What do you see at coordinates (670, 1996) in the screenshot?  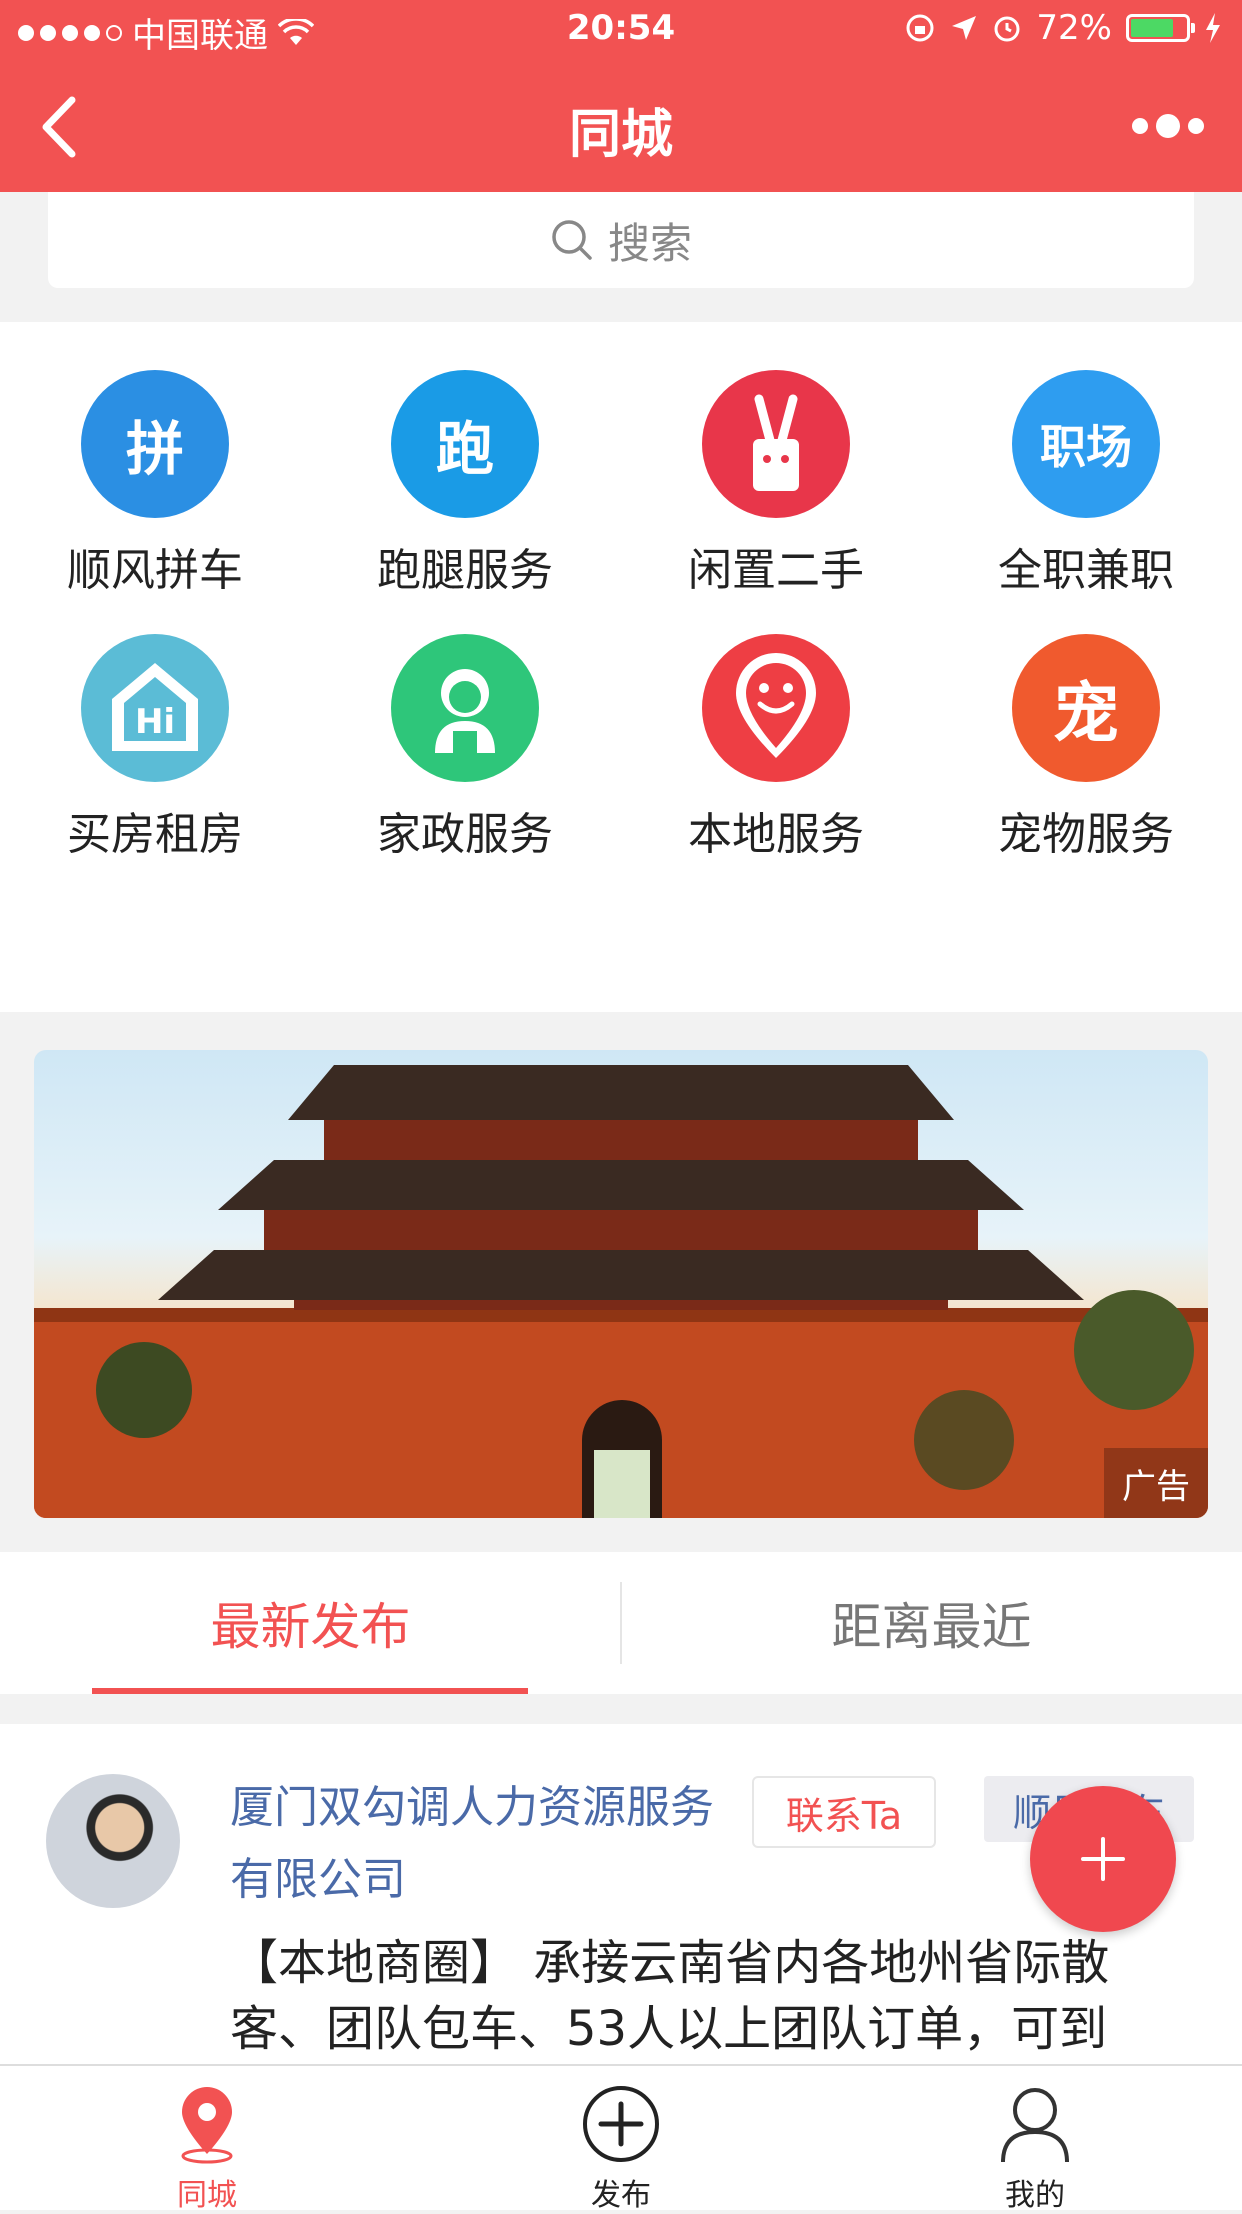 I see `post-text: 【本地商圈】 承接云南省内各地州省际散客、团队包车、53人以上团队订单，可到` at bounding box center [670, 1996].